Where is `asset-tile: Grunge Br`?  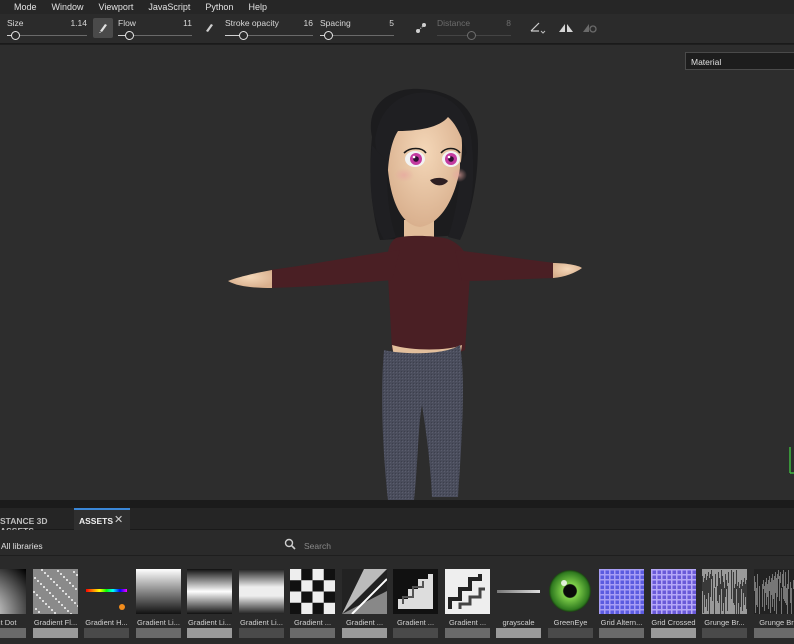
asset-tile: Grunge Br is located at coordinates (772, 598).